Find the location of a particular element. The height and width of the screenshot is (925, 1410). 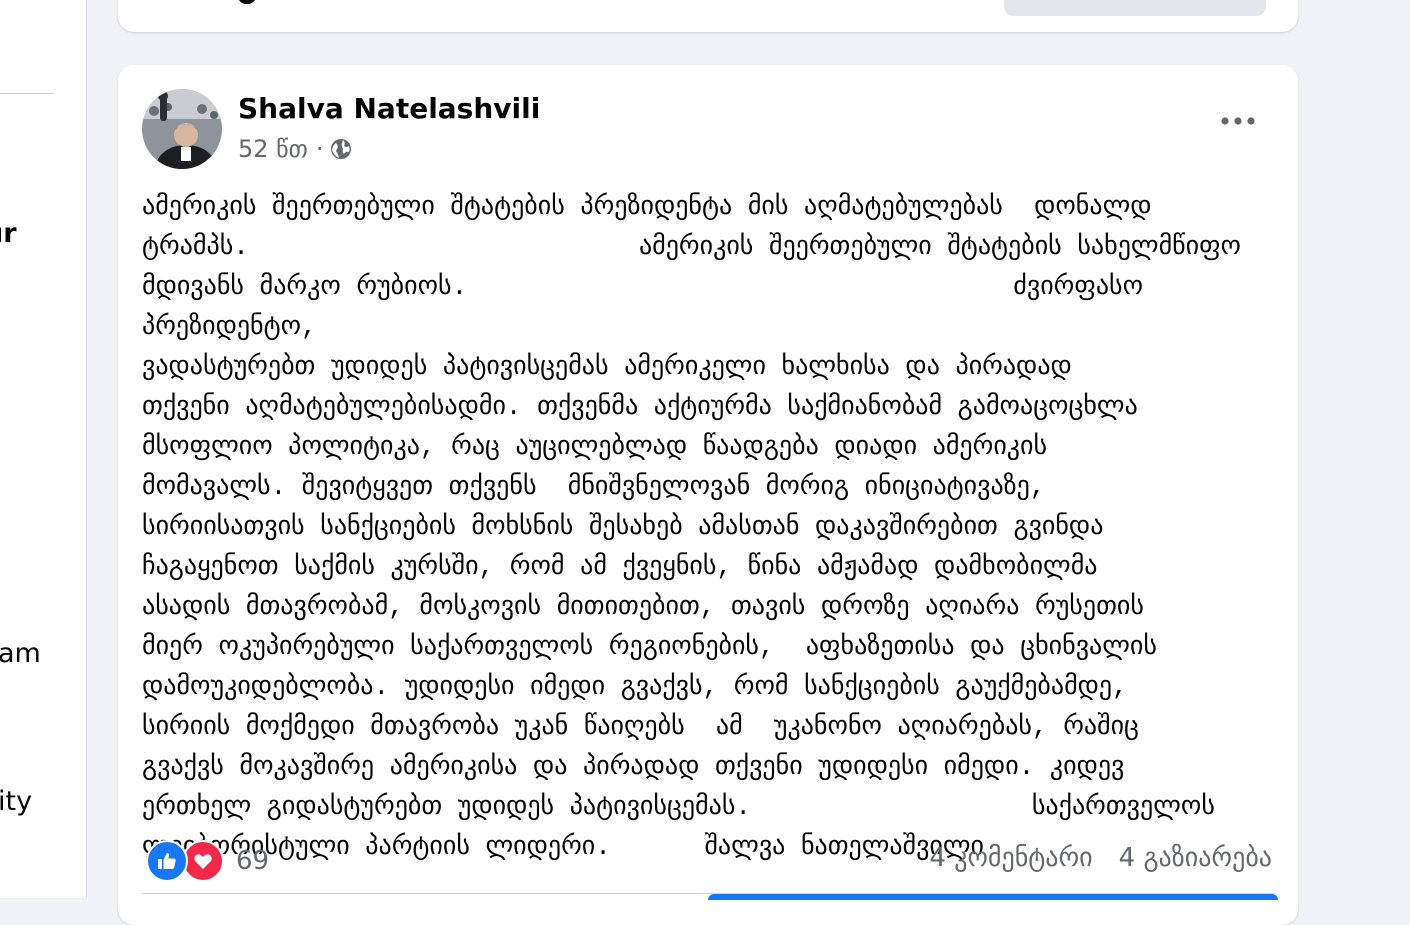

left-sidebar: ır am ity is located at coordinates (43, 449).